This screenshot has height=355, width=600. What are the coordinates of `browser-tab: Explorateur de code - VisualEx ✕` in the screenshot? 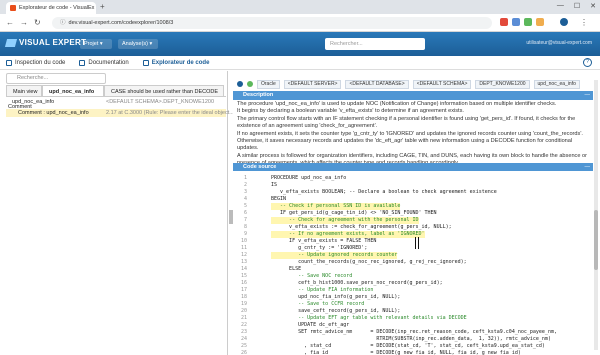 It's located at (51, 8).